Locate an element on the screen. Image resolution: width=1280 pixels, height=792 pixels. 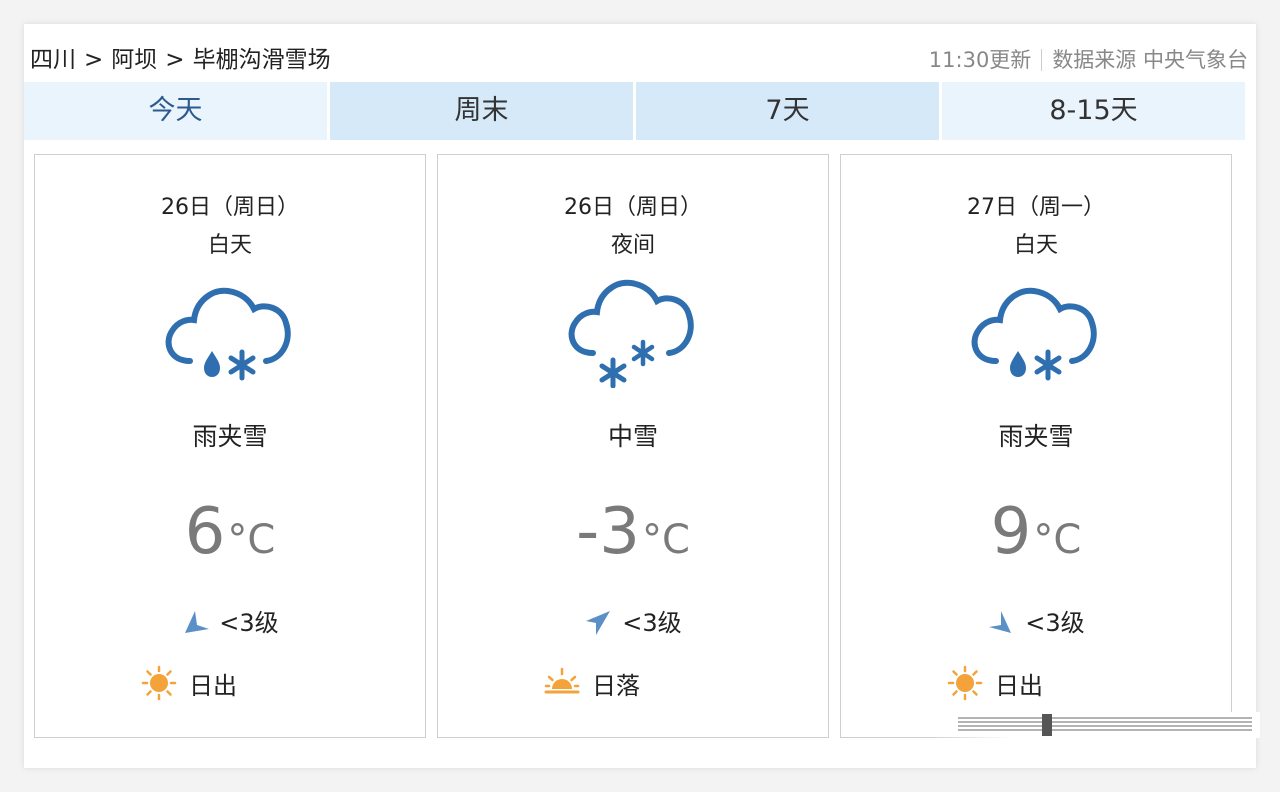
scroll-right-icon is located at coordinates (1095, 725).